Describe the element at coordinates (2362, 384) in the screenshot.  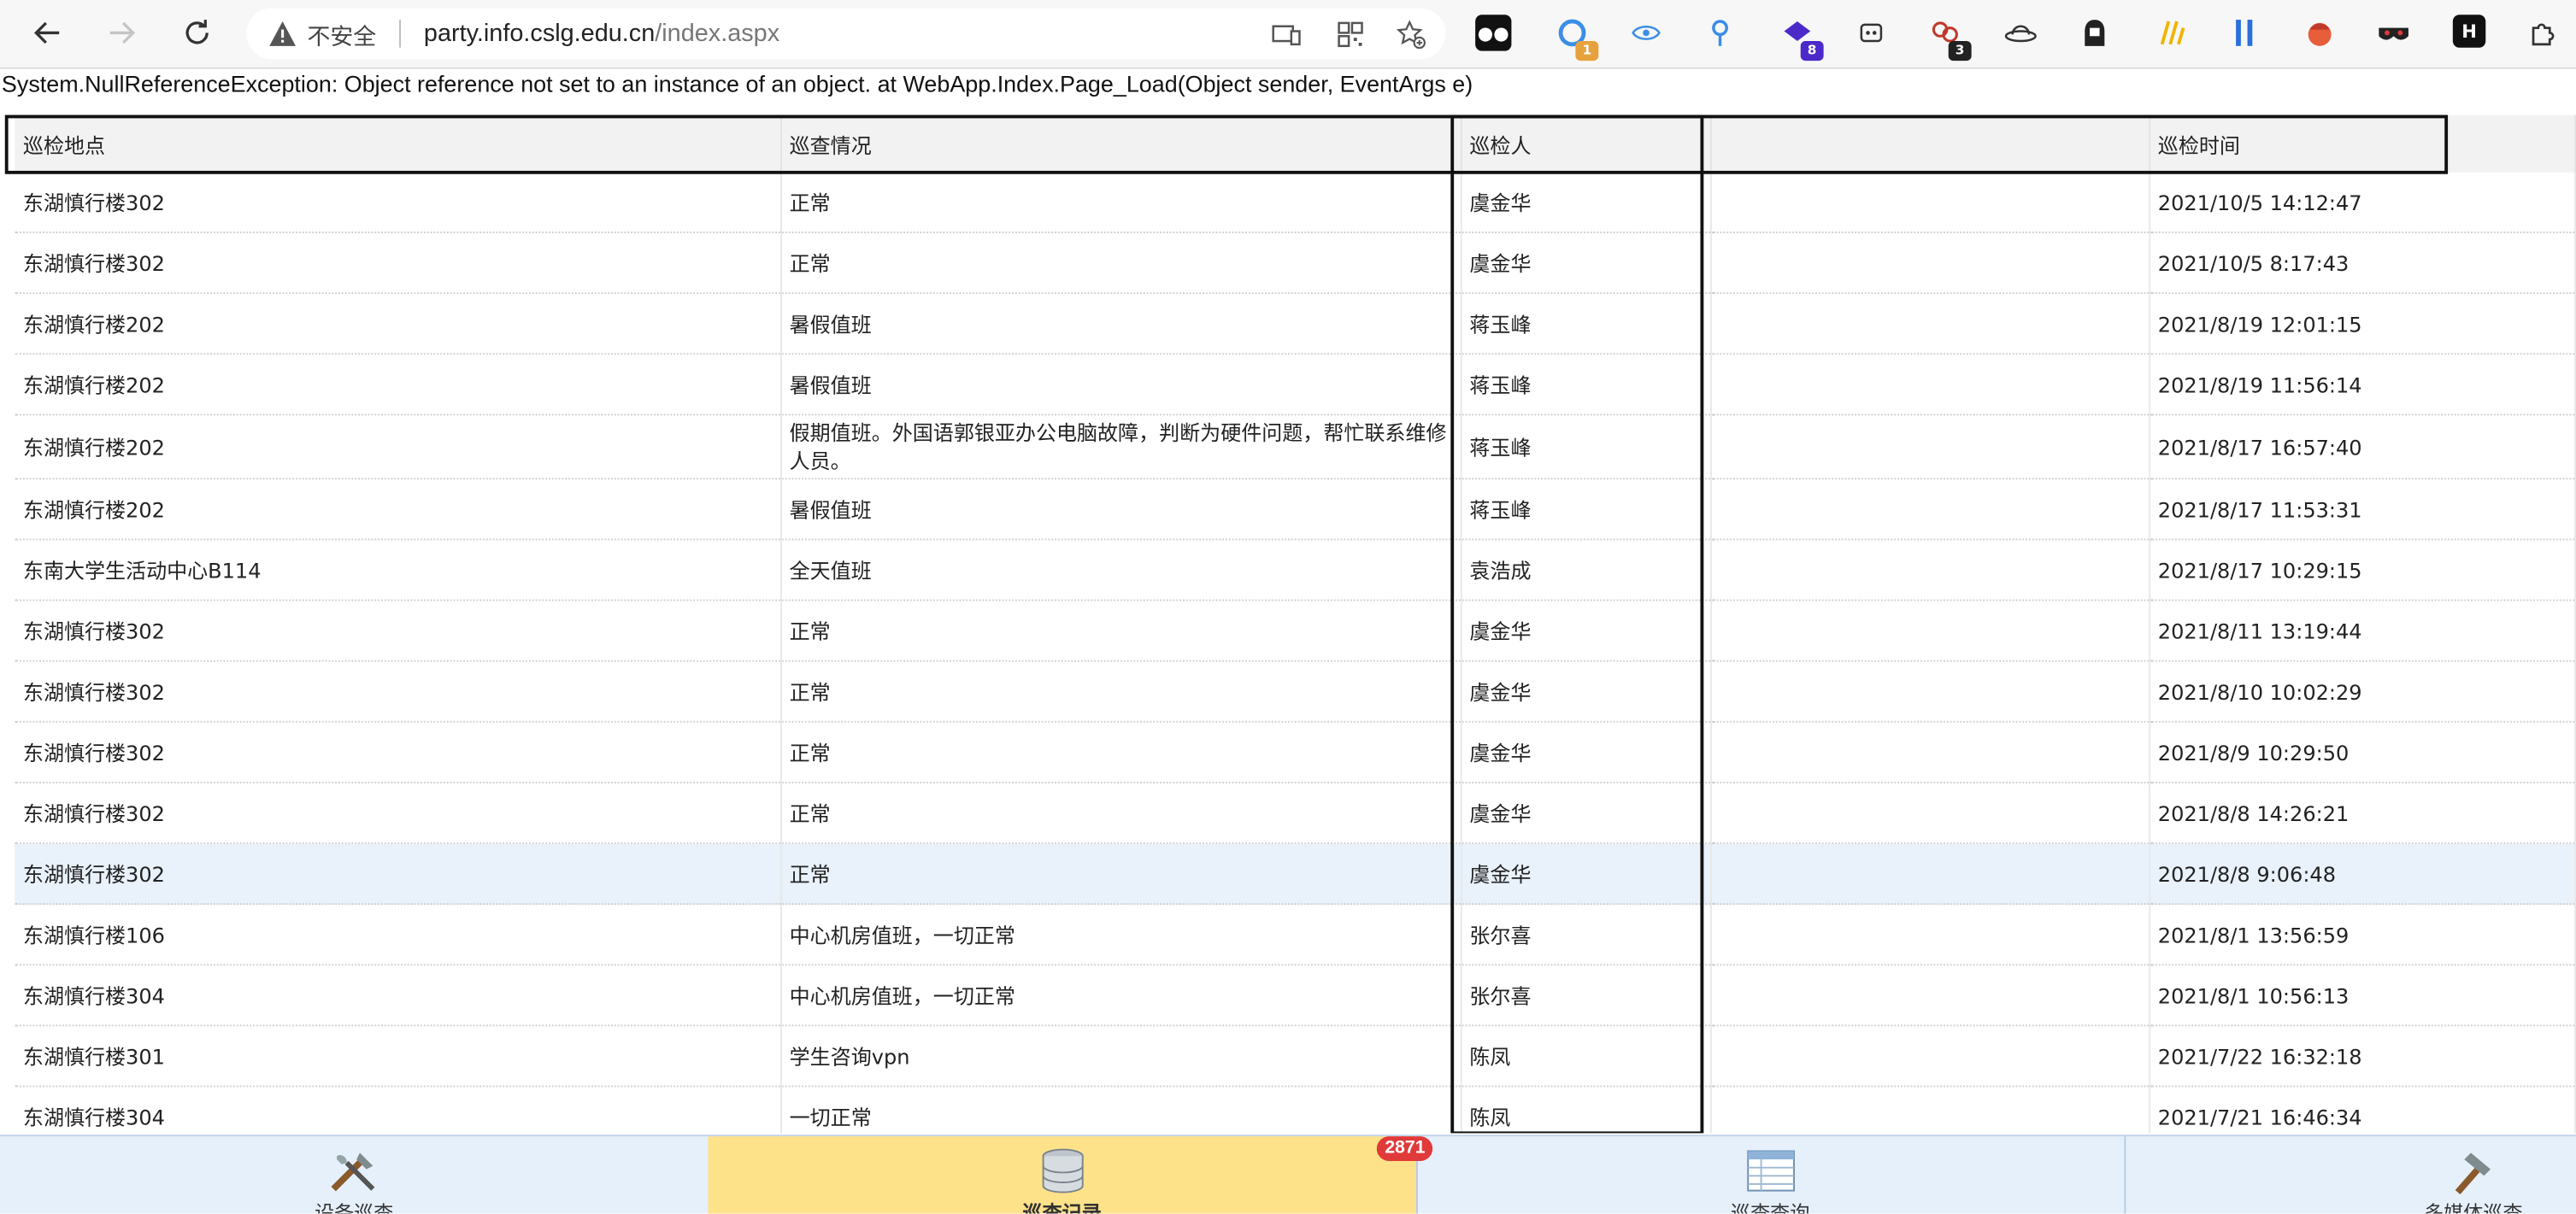
I see `cell-time: 2021/8/19 11:56:14` at that location.